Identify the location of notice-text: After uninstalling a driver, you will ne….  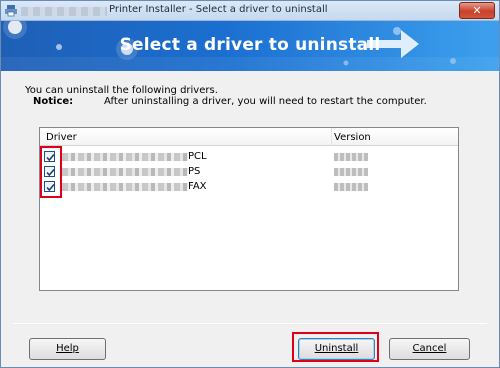
(265, 101).